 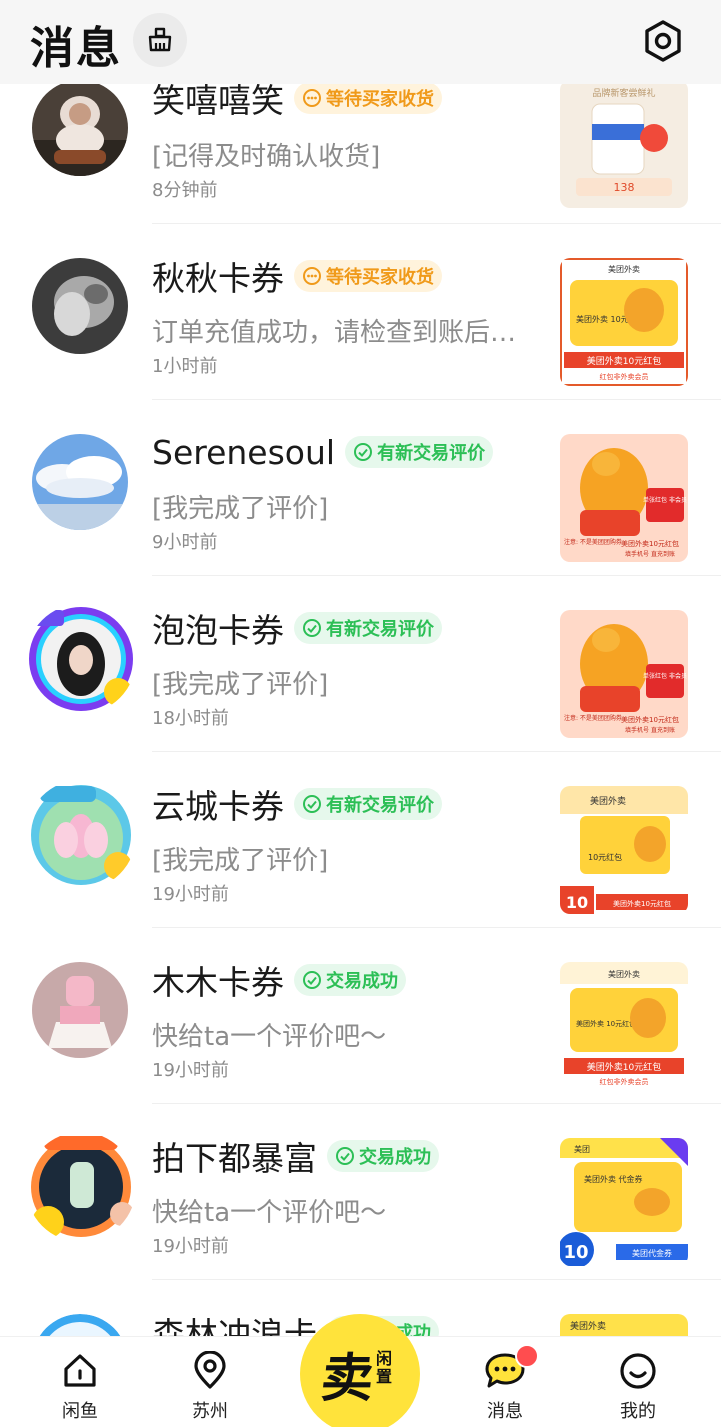 I want to click on settings-hexagon-icon, so click(x=663, y=41).